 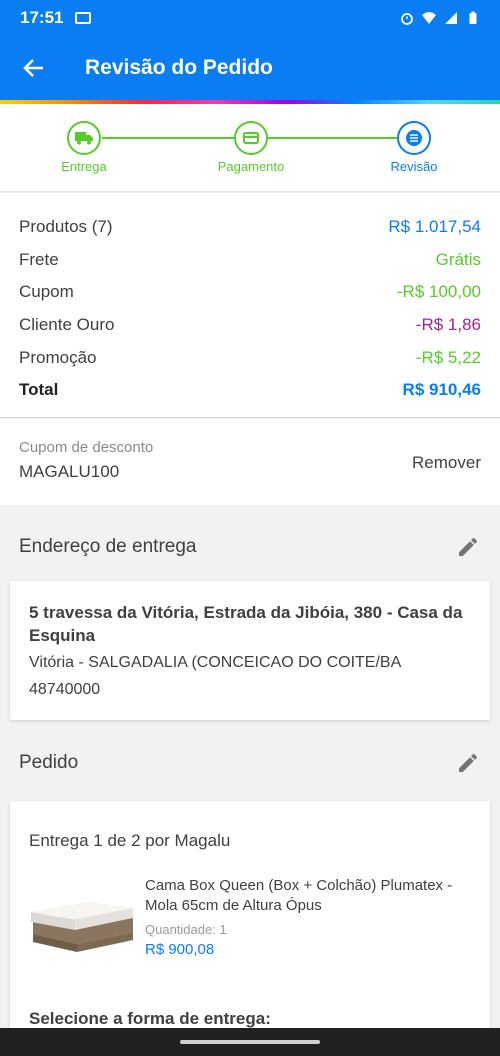 I want to click on step-pagamento: Pagamento, so click(x=251, y=147).